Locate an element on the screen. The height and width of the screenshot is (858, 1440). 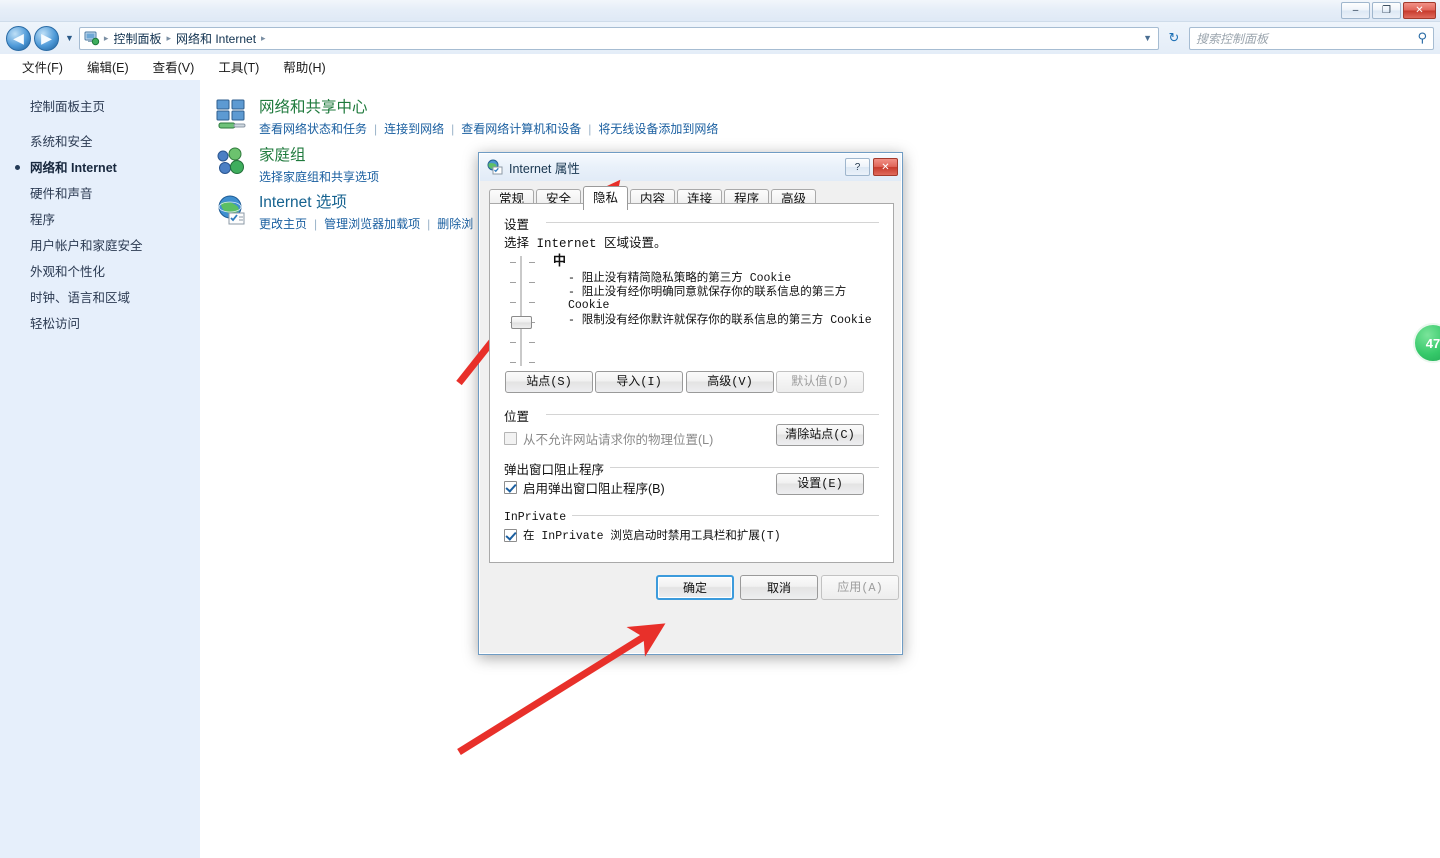
popup-settings-button: 设置(E) is located at coordinates (820, 484).